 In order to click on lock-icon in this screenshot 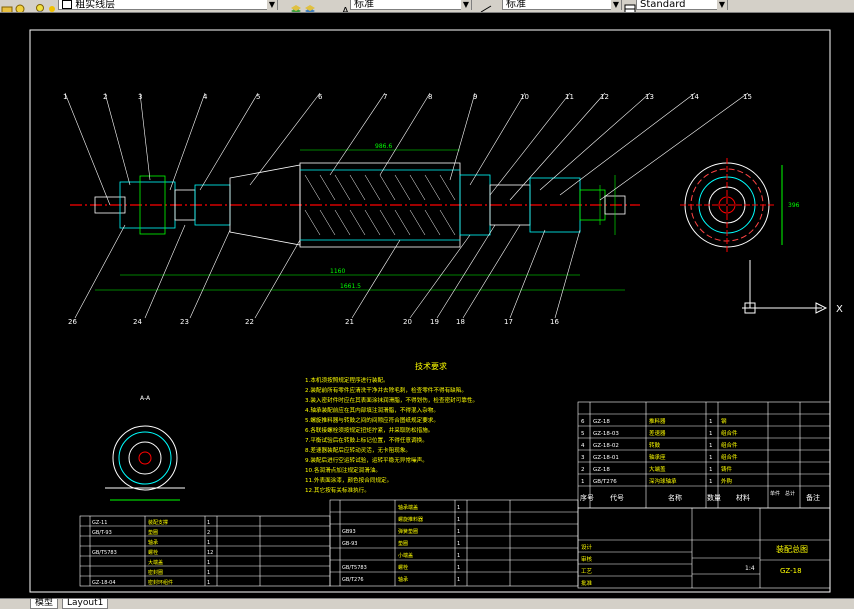, I will do `click(20, 6)`.